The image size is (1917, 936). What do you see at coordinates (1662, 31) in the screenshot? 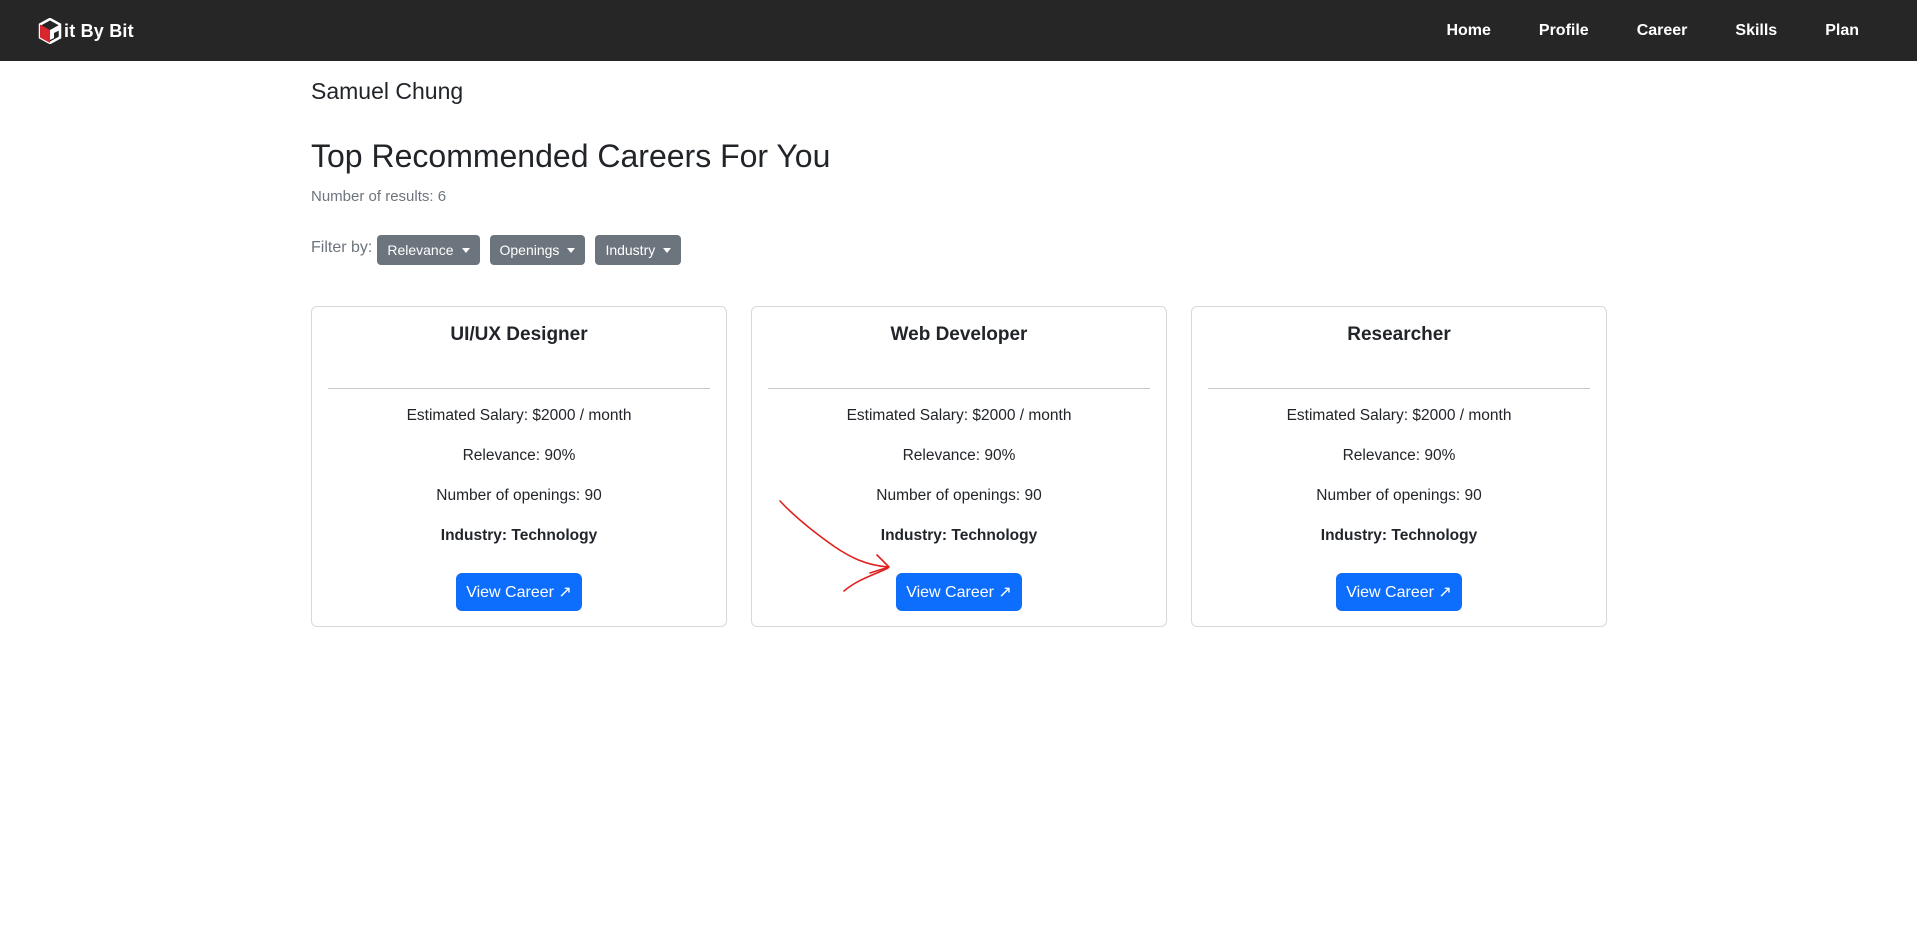
I see `nav-link-career: Career` at bounding box center [1662, 31].